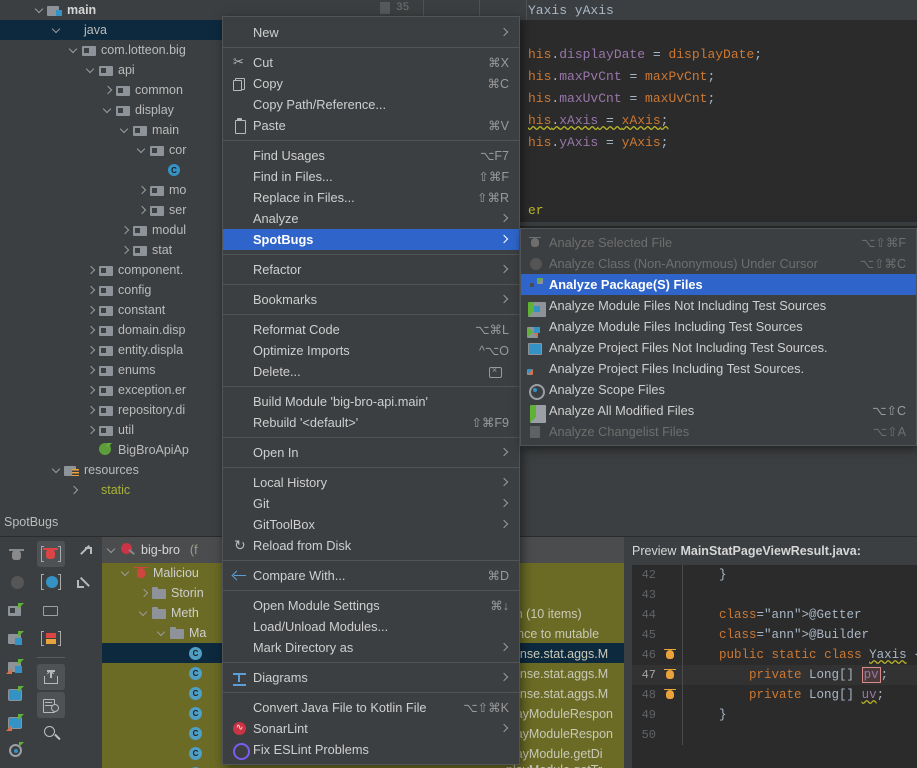 This screenshot has height=768, width=917. I want to click on preview-code-row: 45 class="ann">@Builder, so click(774, 635).